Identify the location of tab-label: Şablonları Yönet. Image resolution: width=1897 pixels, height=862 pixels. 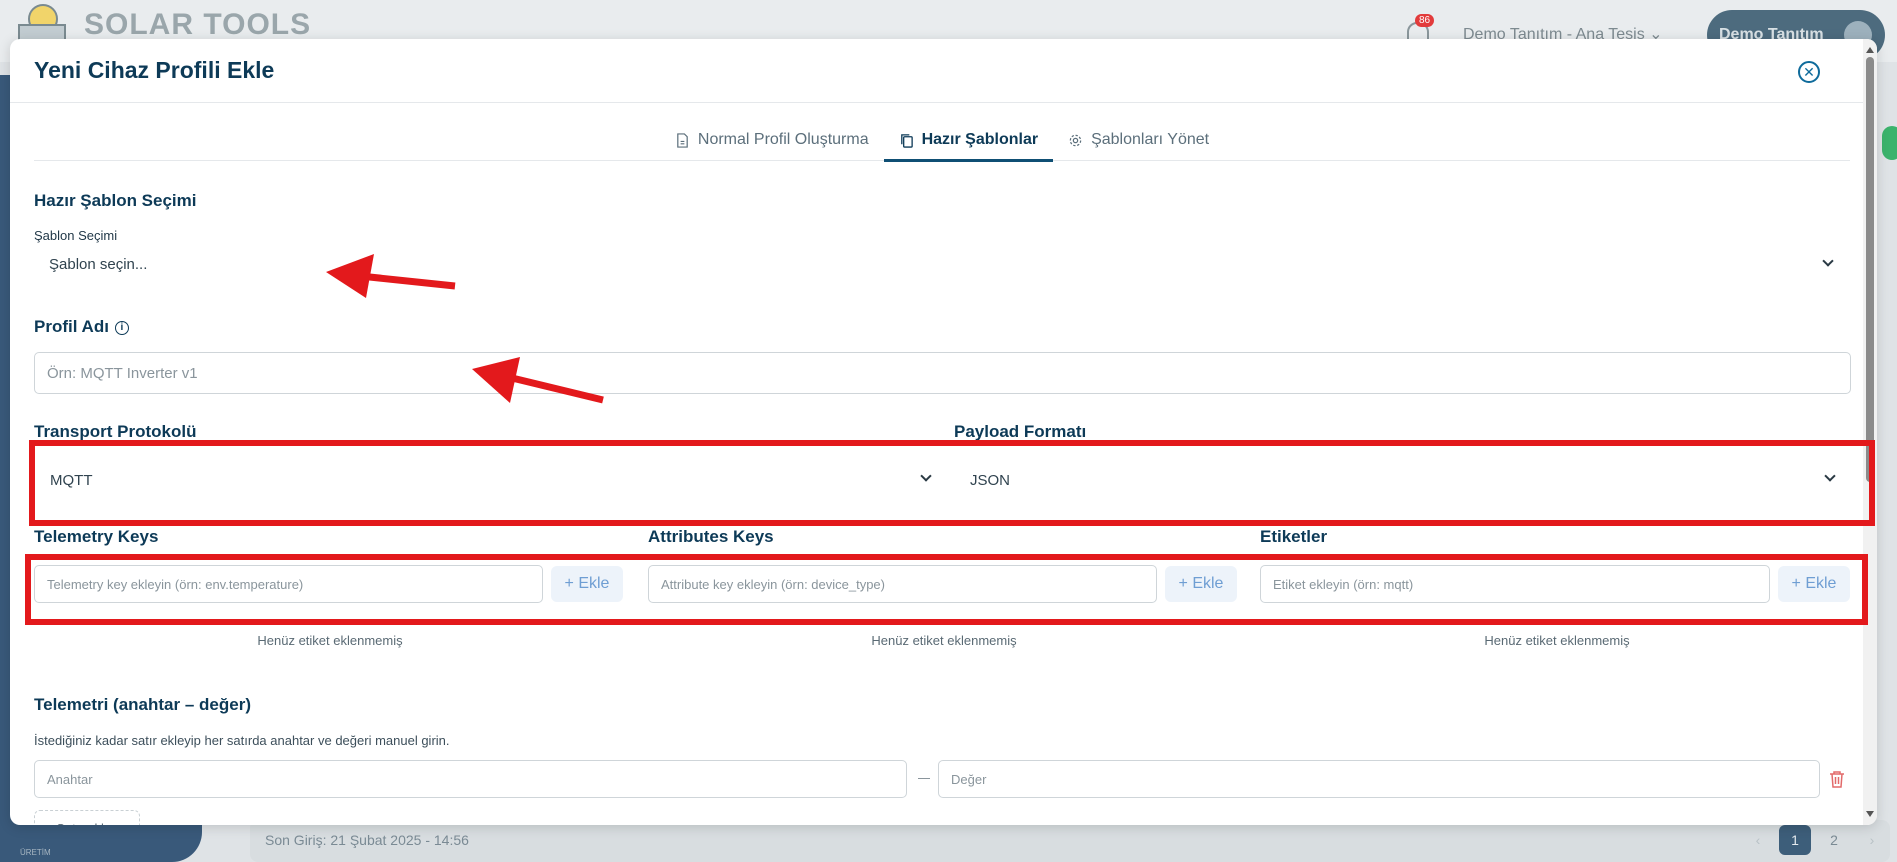
(1150, 139).